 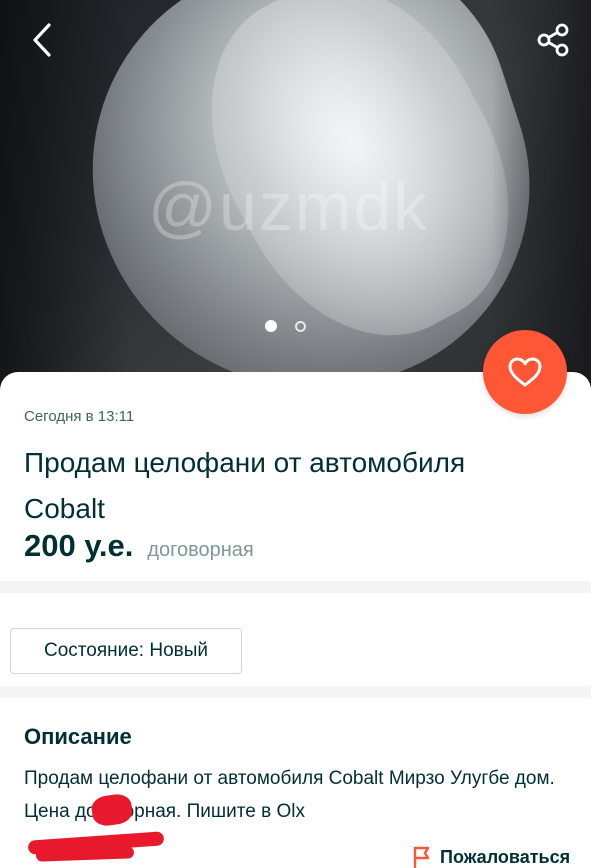 I want to click on photo-watermark: @uzmdk, so click(x=289, y=207).